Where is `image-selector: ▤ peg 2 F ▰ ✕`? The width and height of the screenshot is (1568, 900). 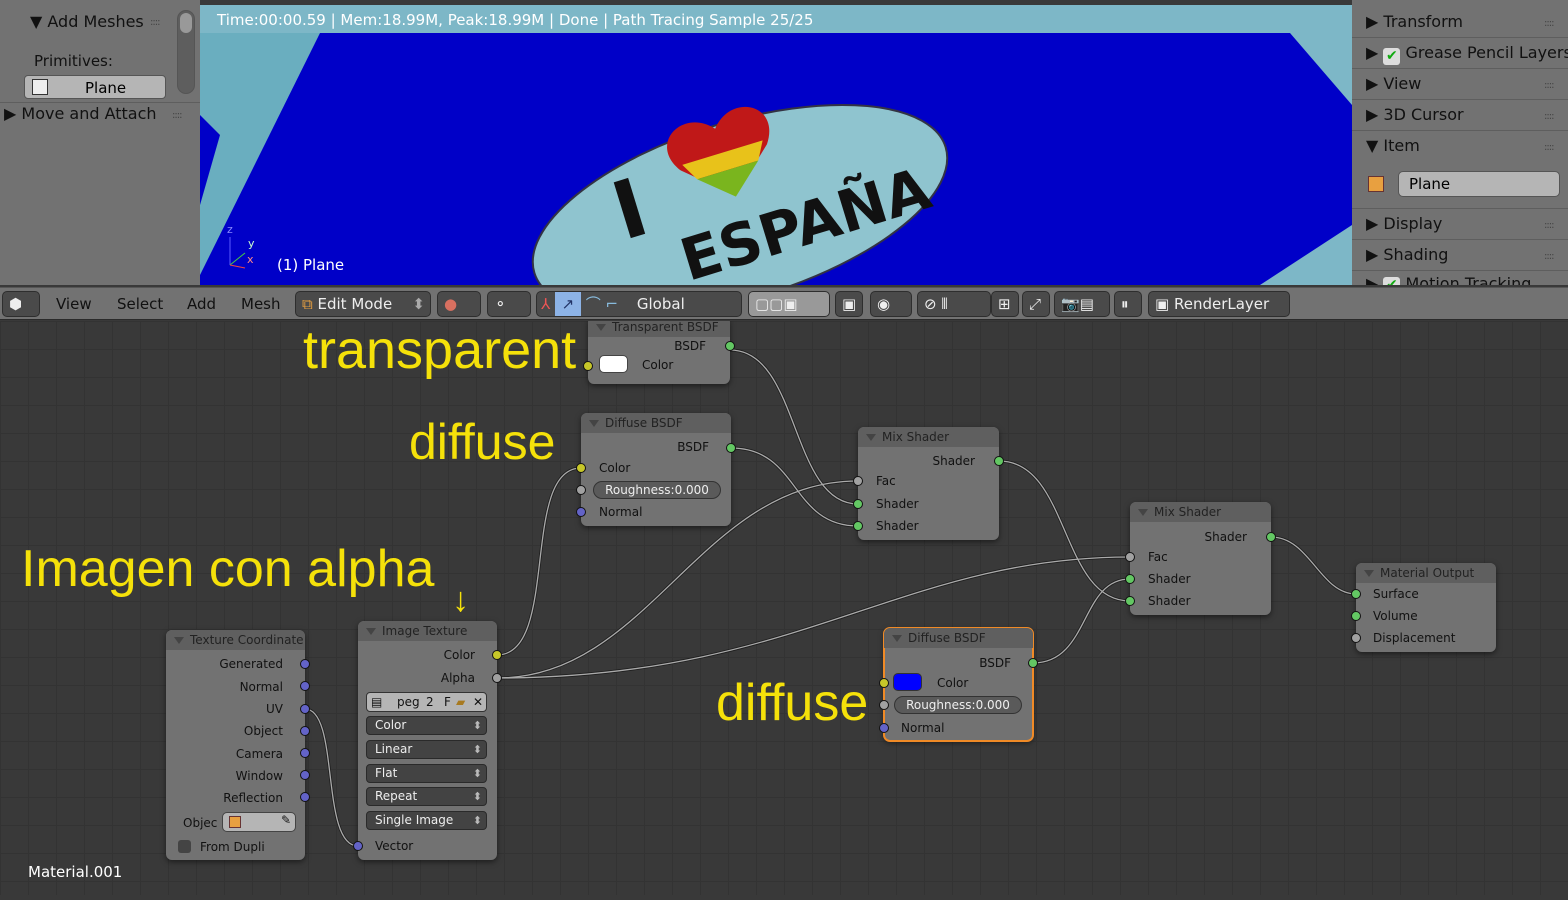
image-selector: ▤ peg 2 F ▰ ✕ is located at coordinates (426, 702).